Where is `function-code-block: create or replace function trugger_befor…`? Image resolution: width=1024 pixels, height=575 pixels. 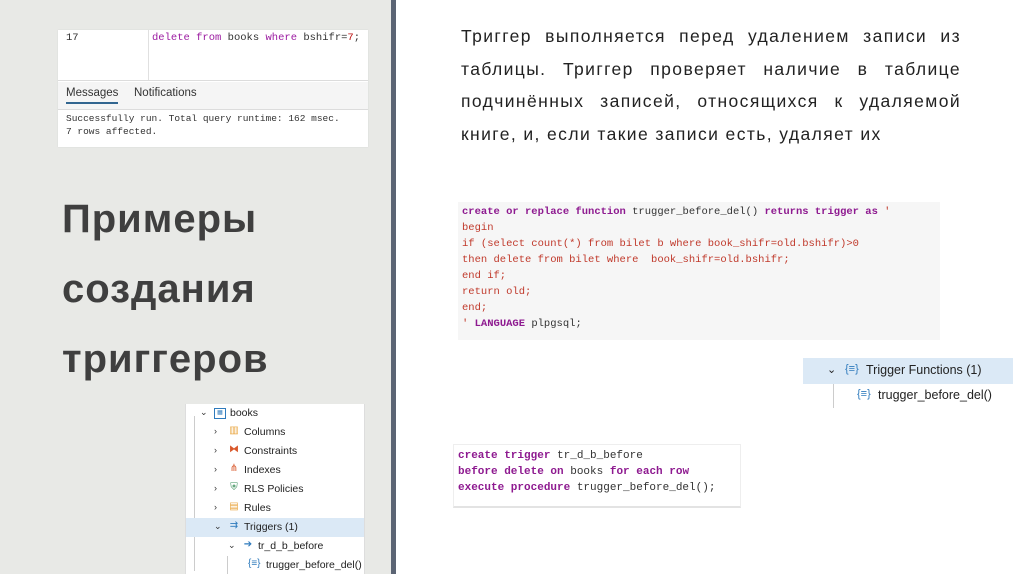 function-code-block: create or replace function trugger_befor… is located at coordinates (699, 271).